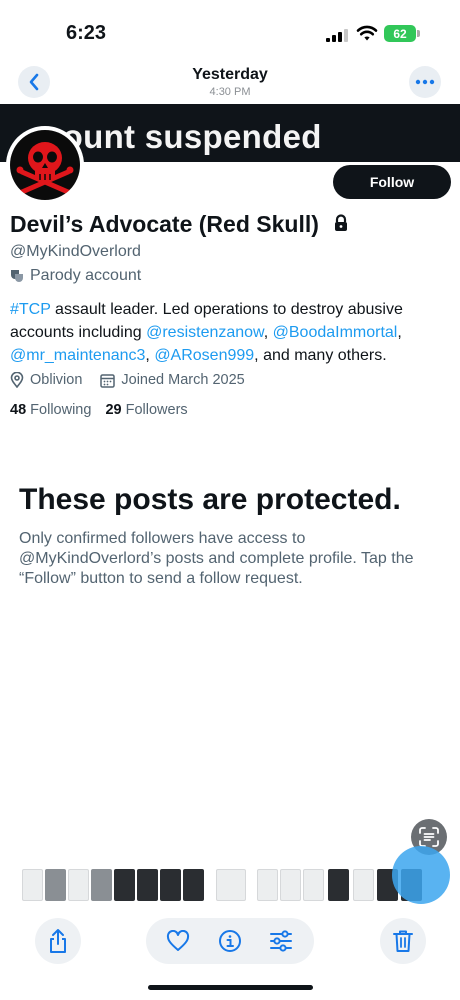 The height and width of the screenshot is (1000, 460). I want to click on location: Oblivion, so click(46, 380).